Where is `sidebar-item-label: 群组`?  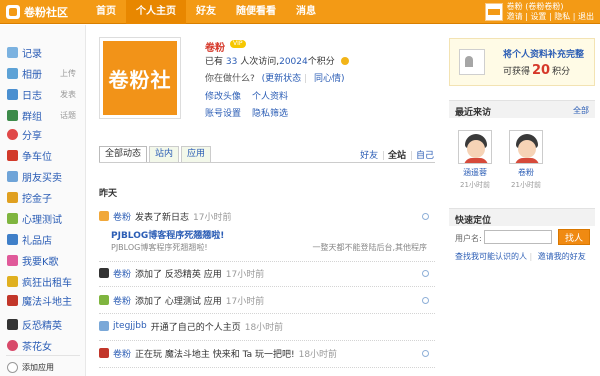
sidebar-item-label: 群组 is located at coordinates (32, 117).